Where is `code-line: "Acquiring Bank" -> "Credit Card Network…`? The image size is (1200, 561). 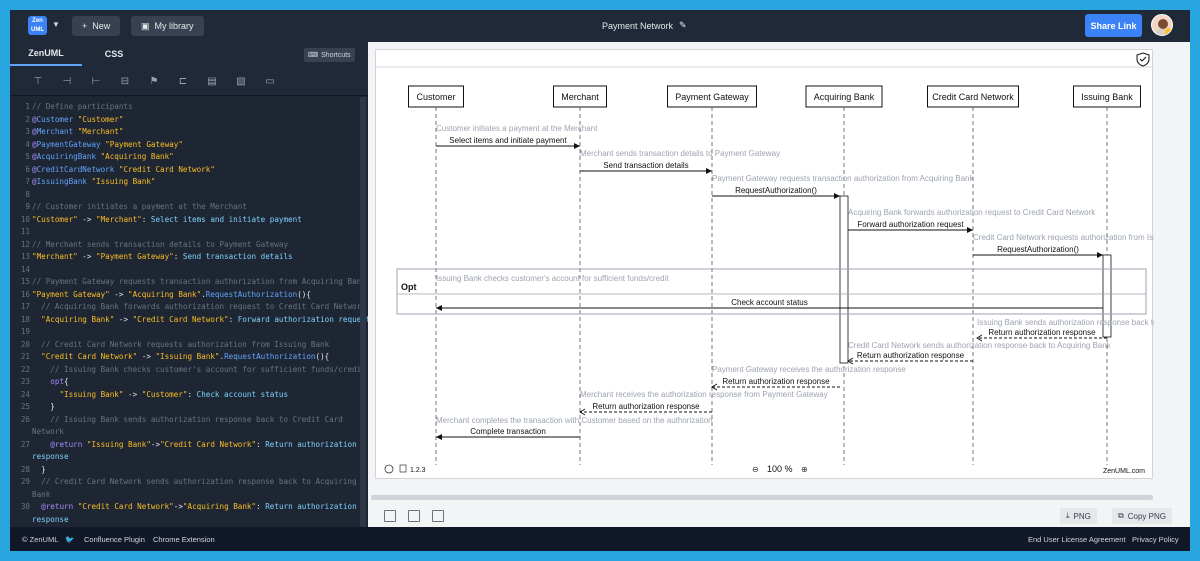
code-line: "Acquiring Bank" -> "Credit Card Network… is located at coordinates (200, 320).